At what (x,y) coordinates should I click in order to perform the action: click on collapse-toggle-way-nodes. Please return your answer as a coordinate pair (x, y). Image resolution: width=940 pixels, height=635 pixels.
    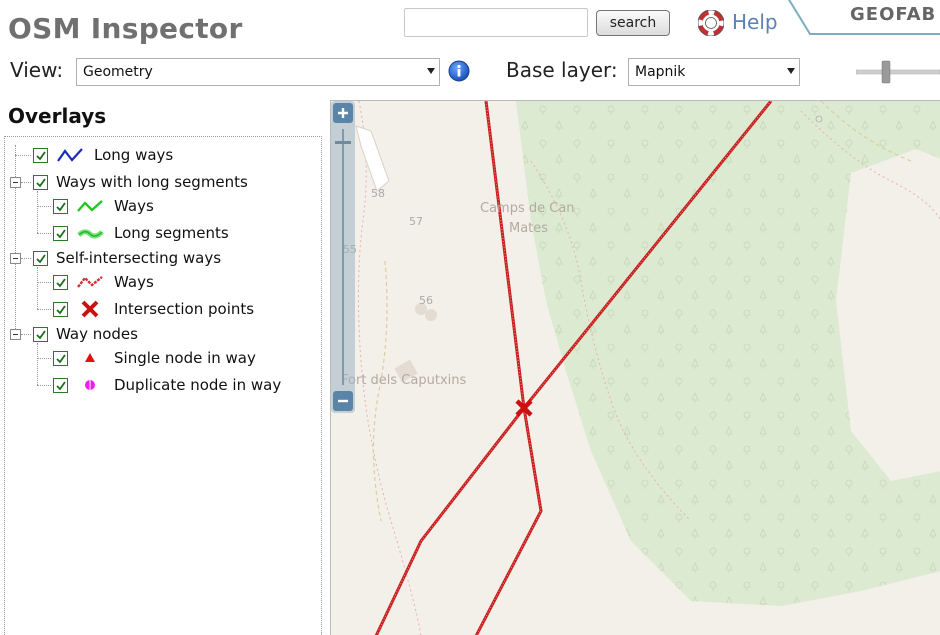
    Looking at the image, I should click on (15, 334).